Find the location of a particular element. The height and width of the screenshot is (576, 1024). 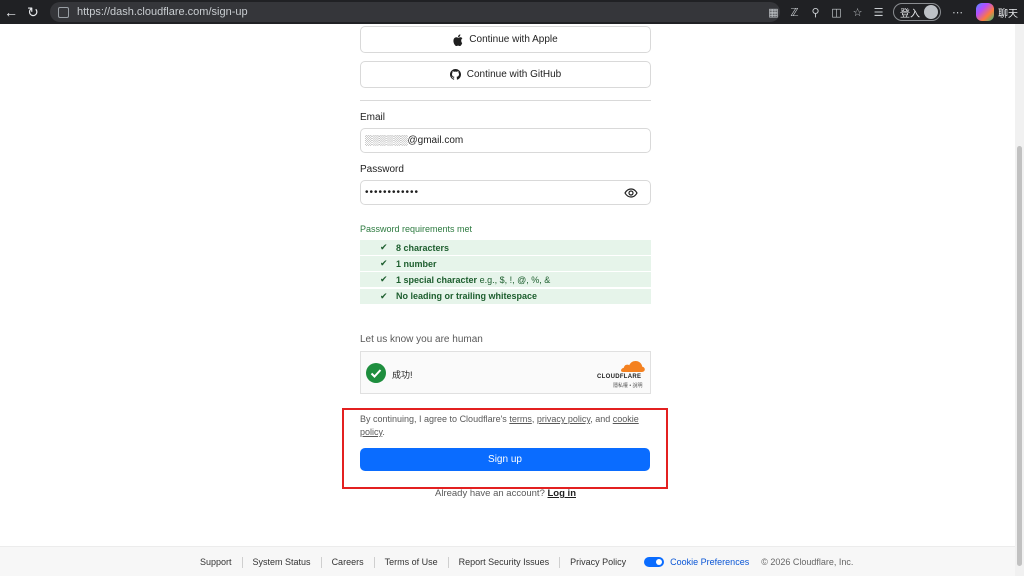

requirement-text: No leading or trailing whitespace is located at coordinates (467, 296).